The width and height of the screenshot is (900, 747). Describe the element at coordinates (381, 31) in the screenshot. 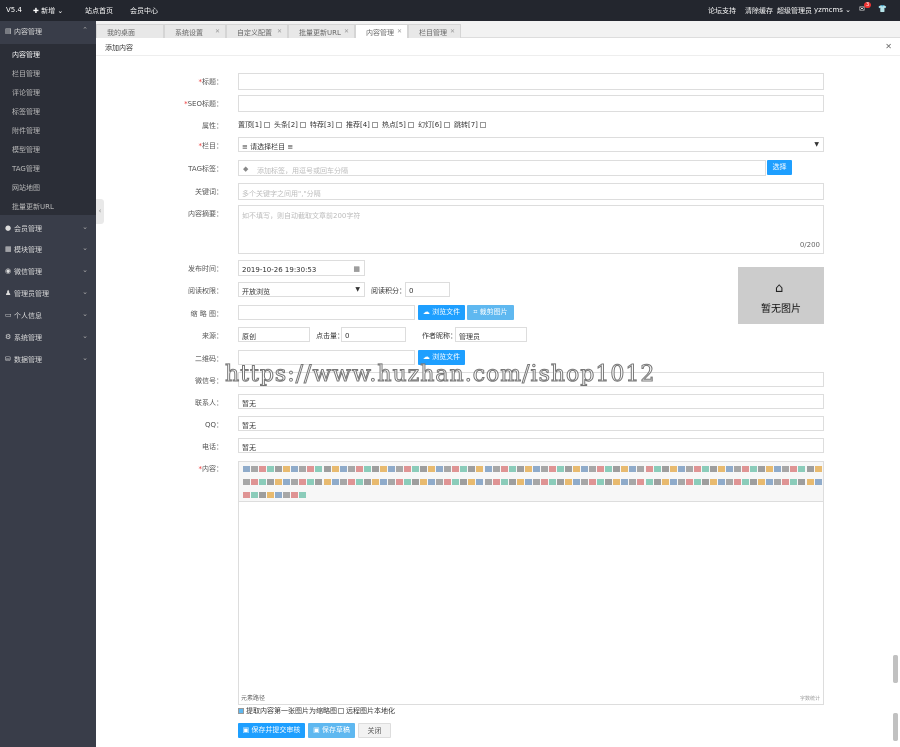

I see `tab-content: 内容管理 ✕` at that location.